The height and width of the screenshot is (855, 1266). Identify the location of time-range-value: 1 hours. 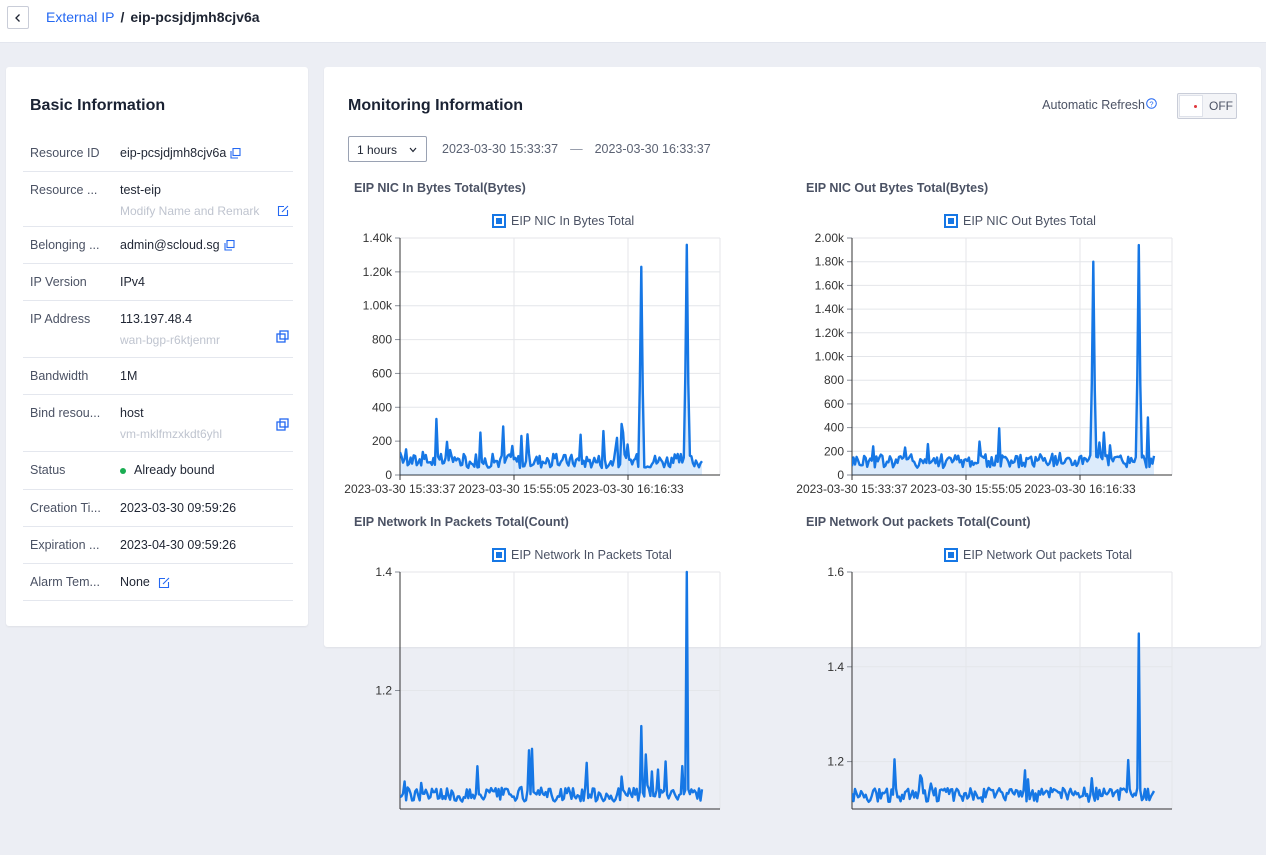
(377, 150).